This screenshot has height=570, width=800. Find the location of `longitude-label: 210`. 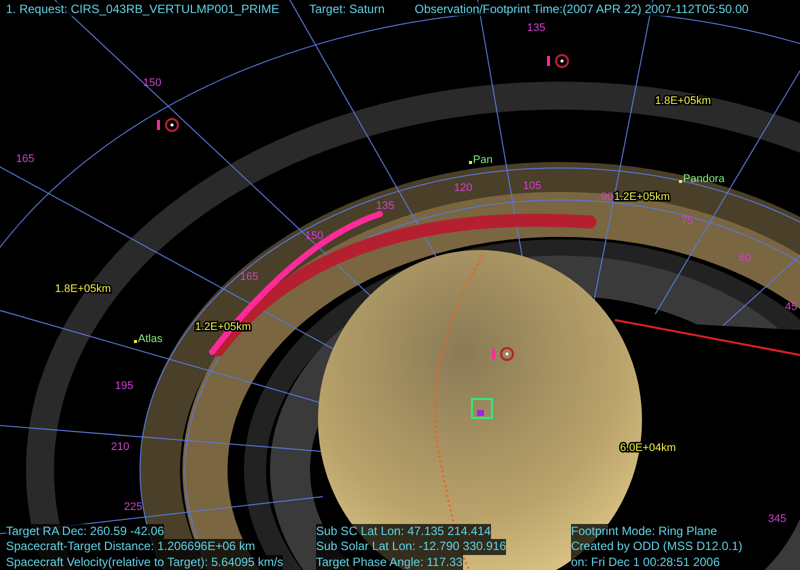

longitude-label: 210 is located at coordinates (120, 447).